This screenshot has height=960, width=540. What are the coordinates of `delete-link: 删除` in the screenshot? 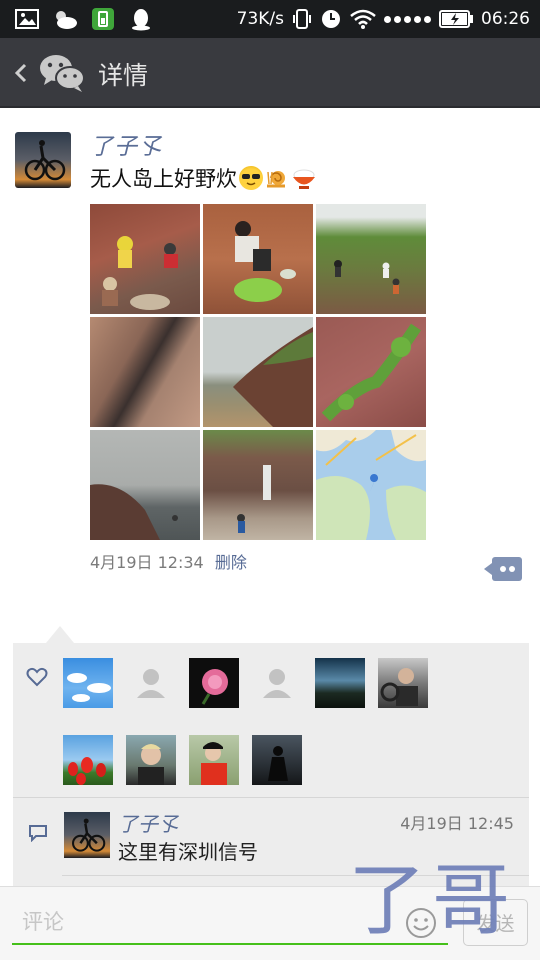 It's located at (231, 562).